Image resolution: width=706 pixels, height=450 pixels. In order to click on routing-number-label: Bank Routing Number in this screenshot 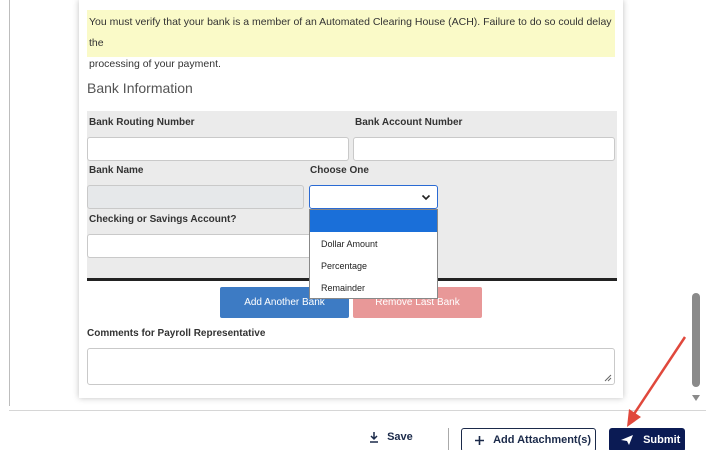, I will do `click(142, 122)`.